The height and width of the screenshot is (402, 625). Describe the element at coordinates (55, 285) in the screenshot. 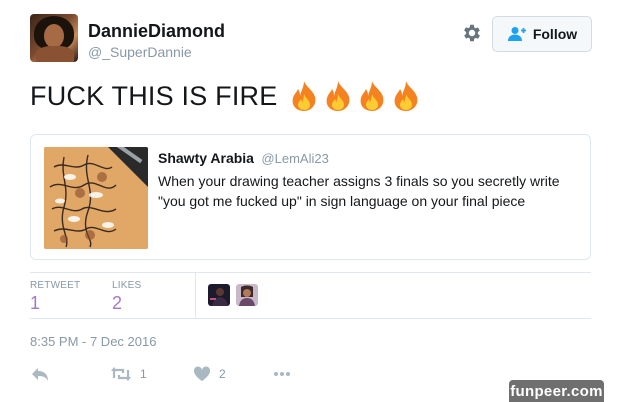

I see `retweet-stat-label: RETWEET` at that location.